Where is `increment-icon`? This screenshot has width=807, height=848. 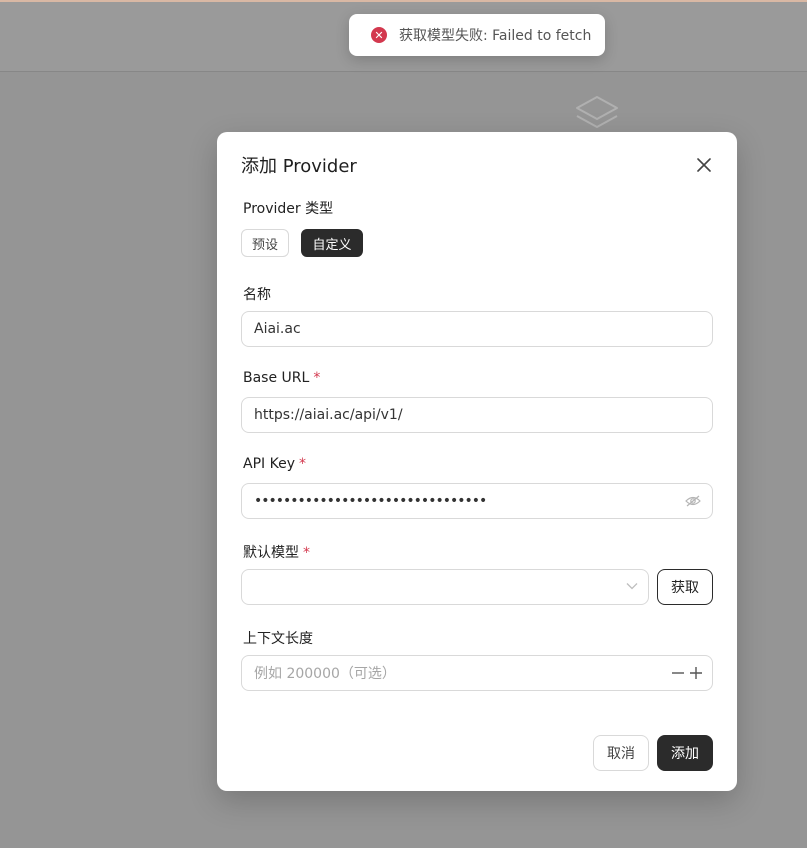
increment-icon is located at coordinates (696, 673).